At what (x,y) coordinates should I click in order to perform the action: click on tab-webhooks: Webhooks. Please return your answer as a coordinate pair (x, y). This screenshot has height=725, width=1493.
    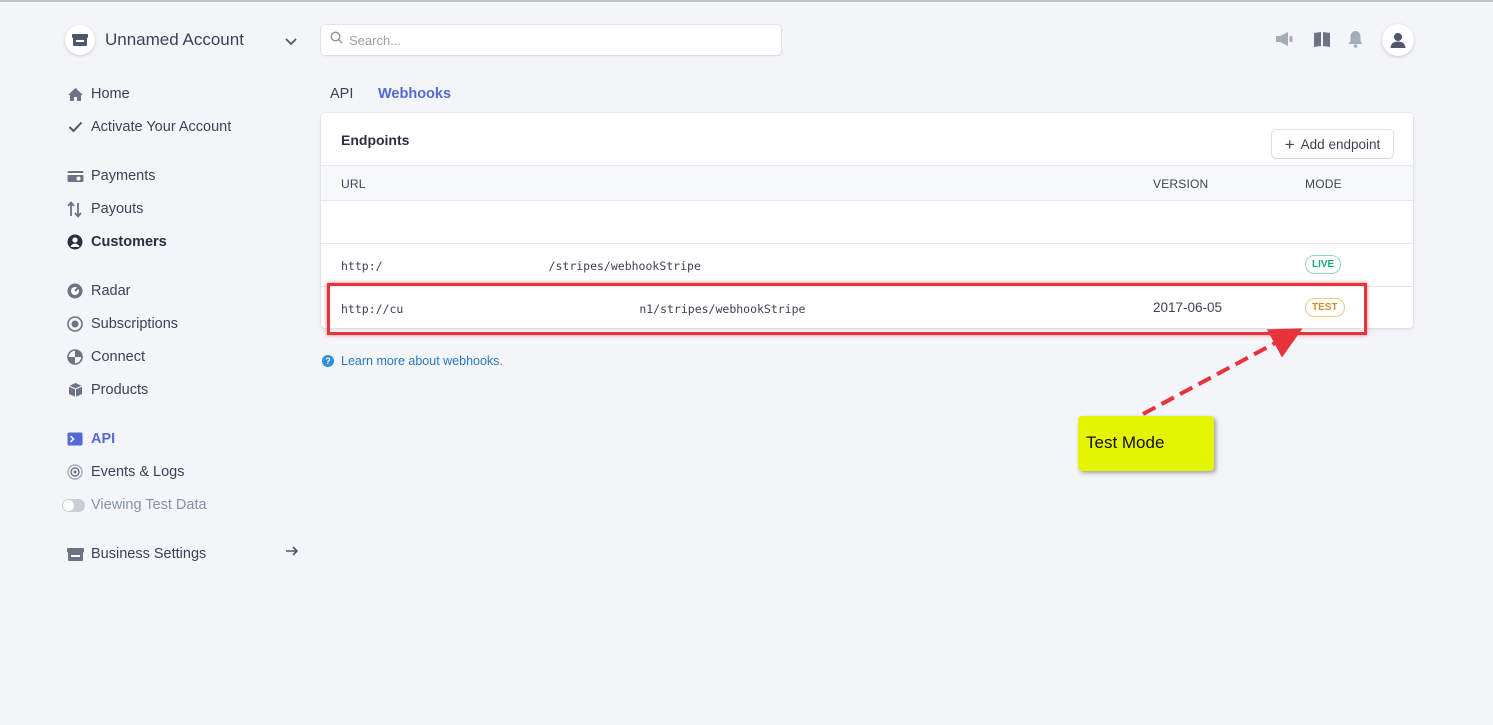
    Looking at the image, I should click on (414, 94).